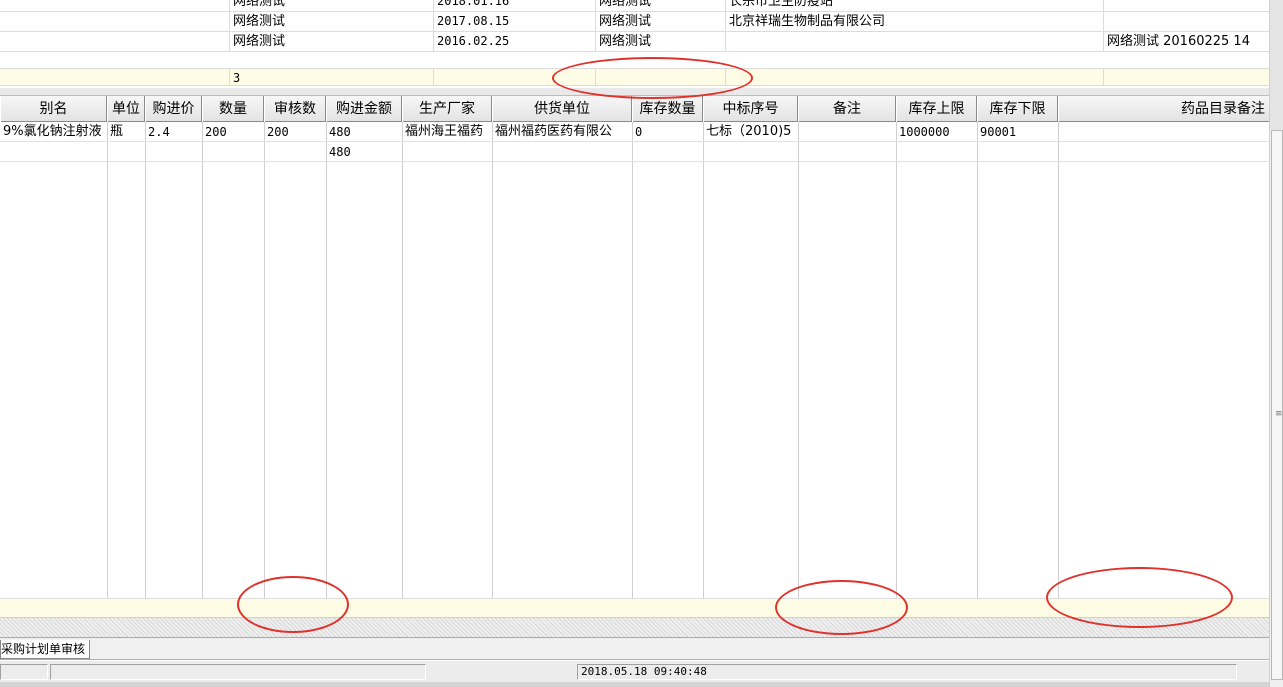  Describe the element at coordinates (233, 132) in the screenshot. I see `qty-cell: 200` at that location.